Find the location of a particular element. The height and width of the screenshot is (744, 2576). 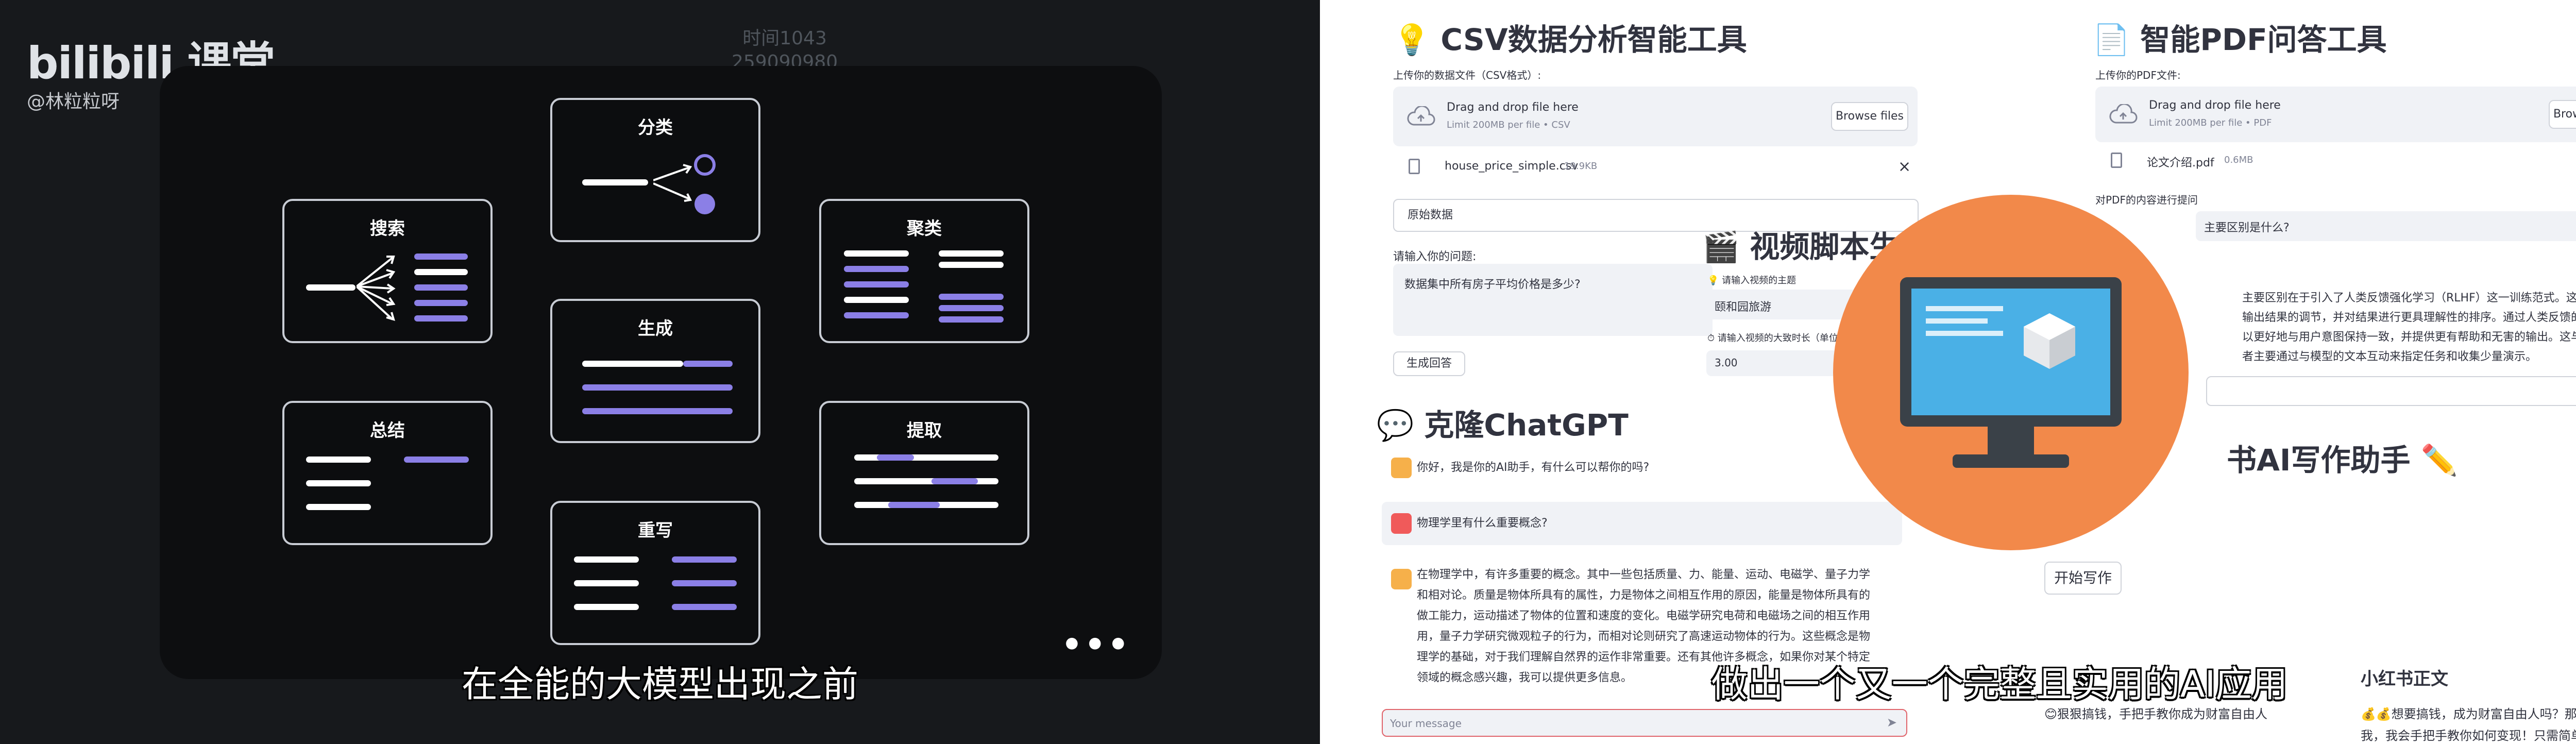

card-search: 搜索 is located at coordinates (388, 271).